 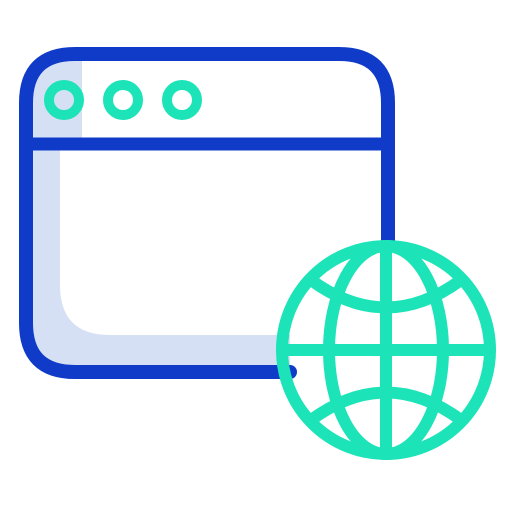 I want to click on dot-2-icon, so click(x=123, y=100).